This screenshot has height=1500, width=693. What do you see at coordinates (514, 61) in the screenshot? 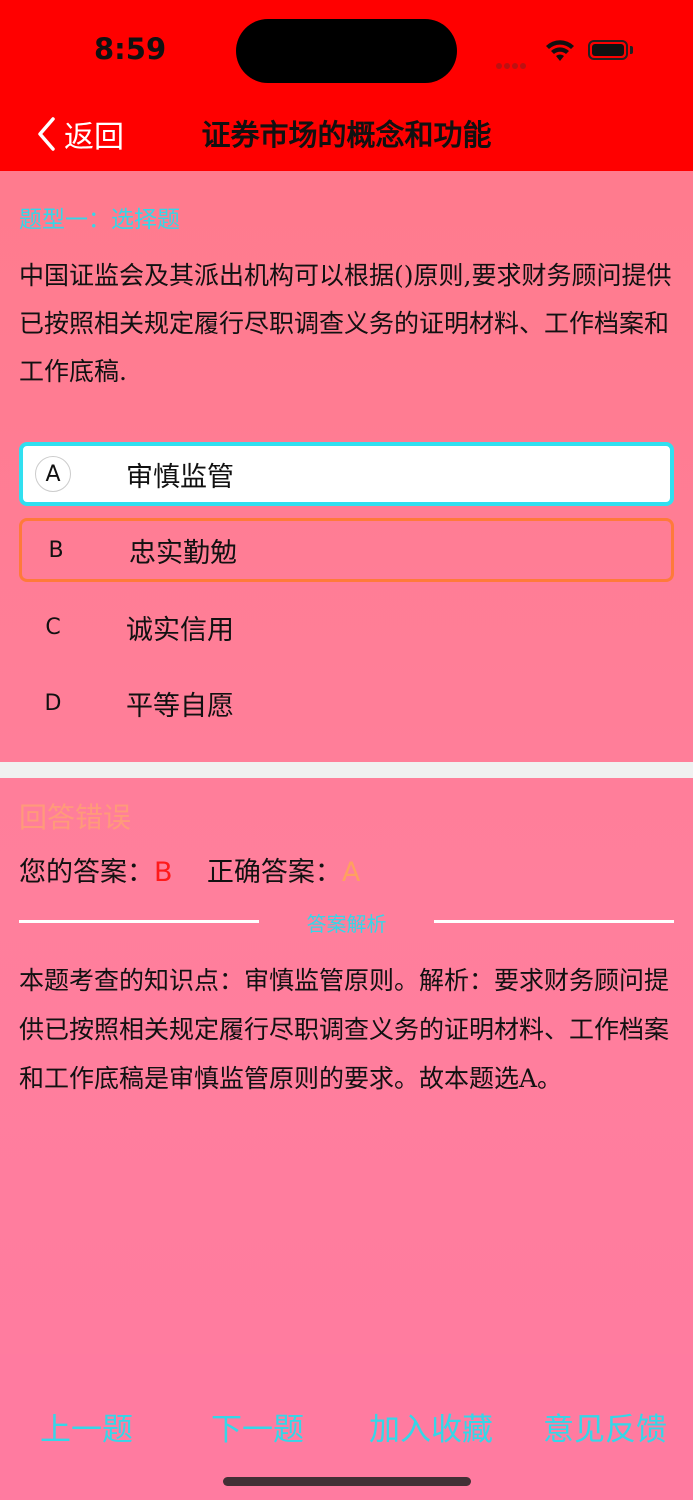
I see `signal-icon` at bounding box center [514, 61].